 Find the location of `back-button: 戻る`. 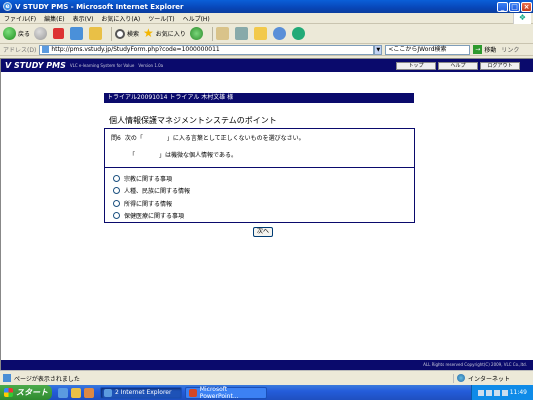

back-button: 戻る is located at coordinates (16, 33).